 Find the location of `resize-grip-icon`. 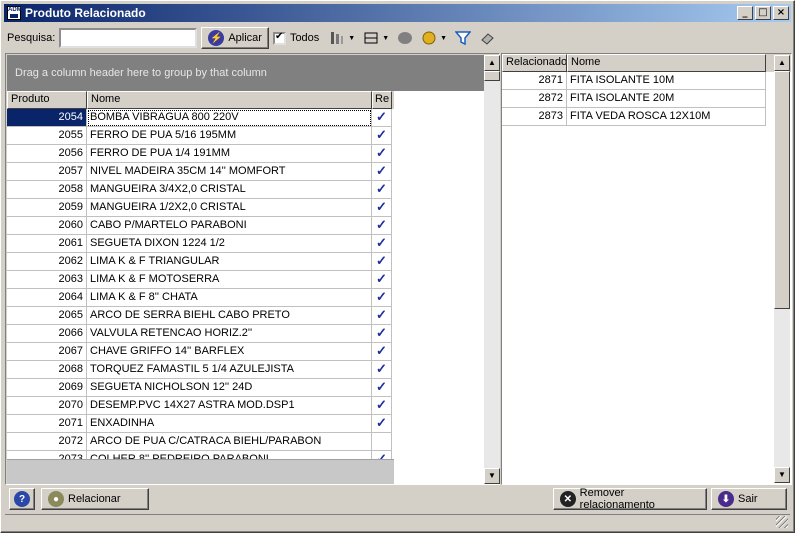

resize-grip-icon is located at coordinates (782, 522).